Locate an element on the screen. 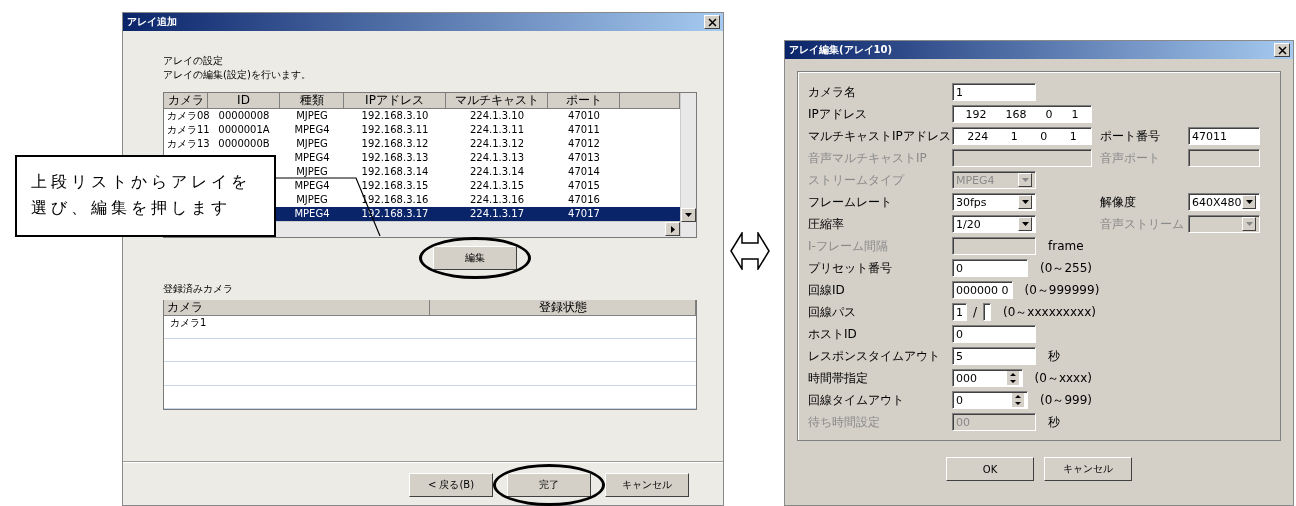 This screenshot has height=506, width=1296. table-cell-text: 192.168.3.15 is located at coordinates (395, 186).